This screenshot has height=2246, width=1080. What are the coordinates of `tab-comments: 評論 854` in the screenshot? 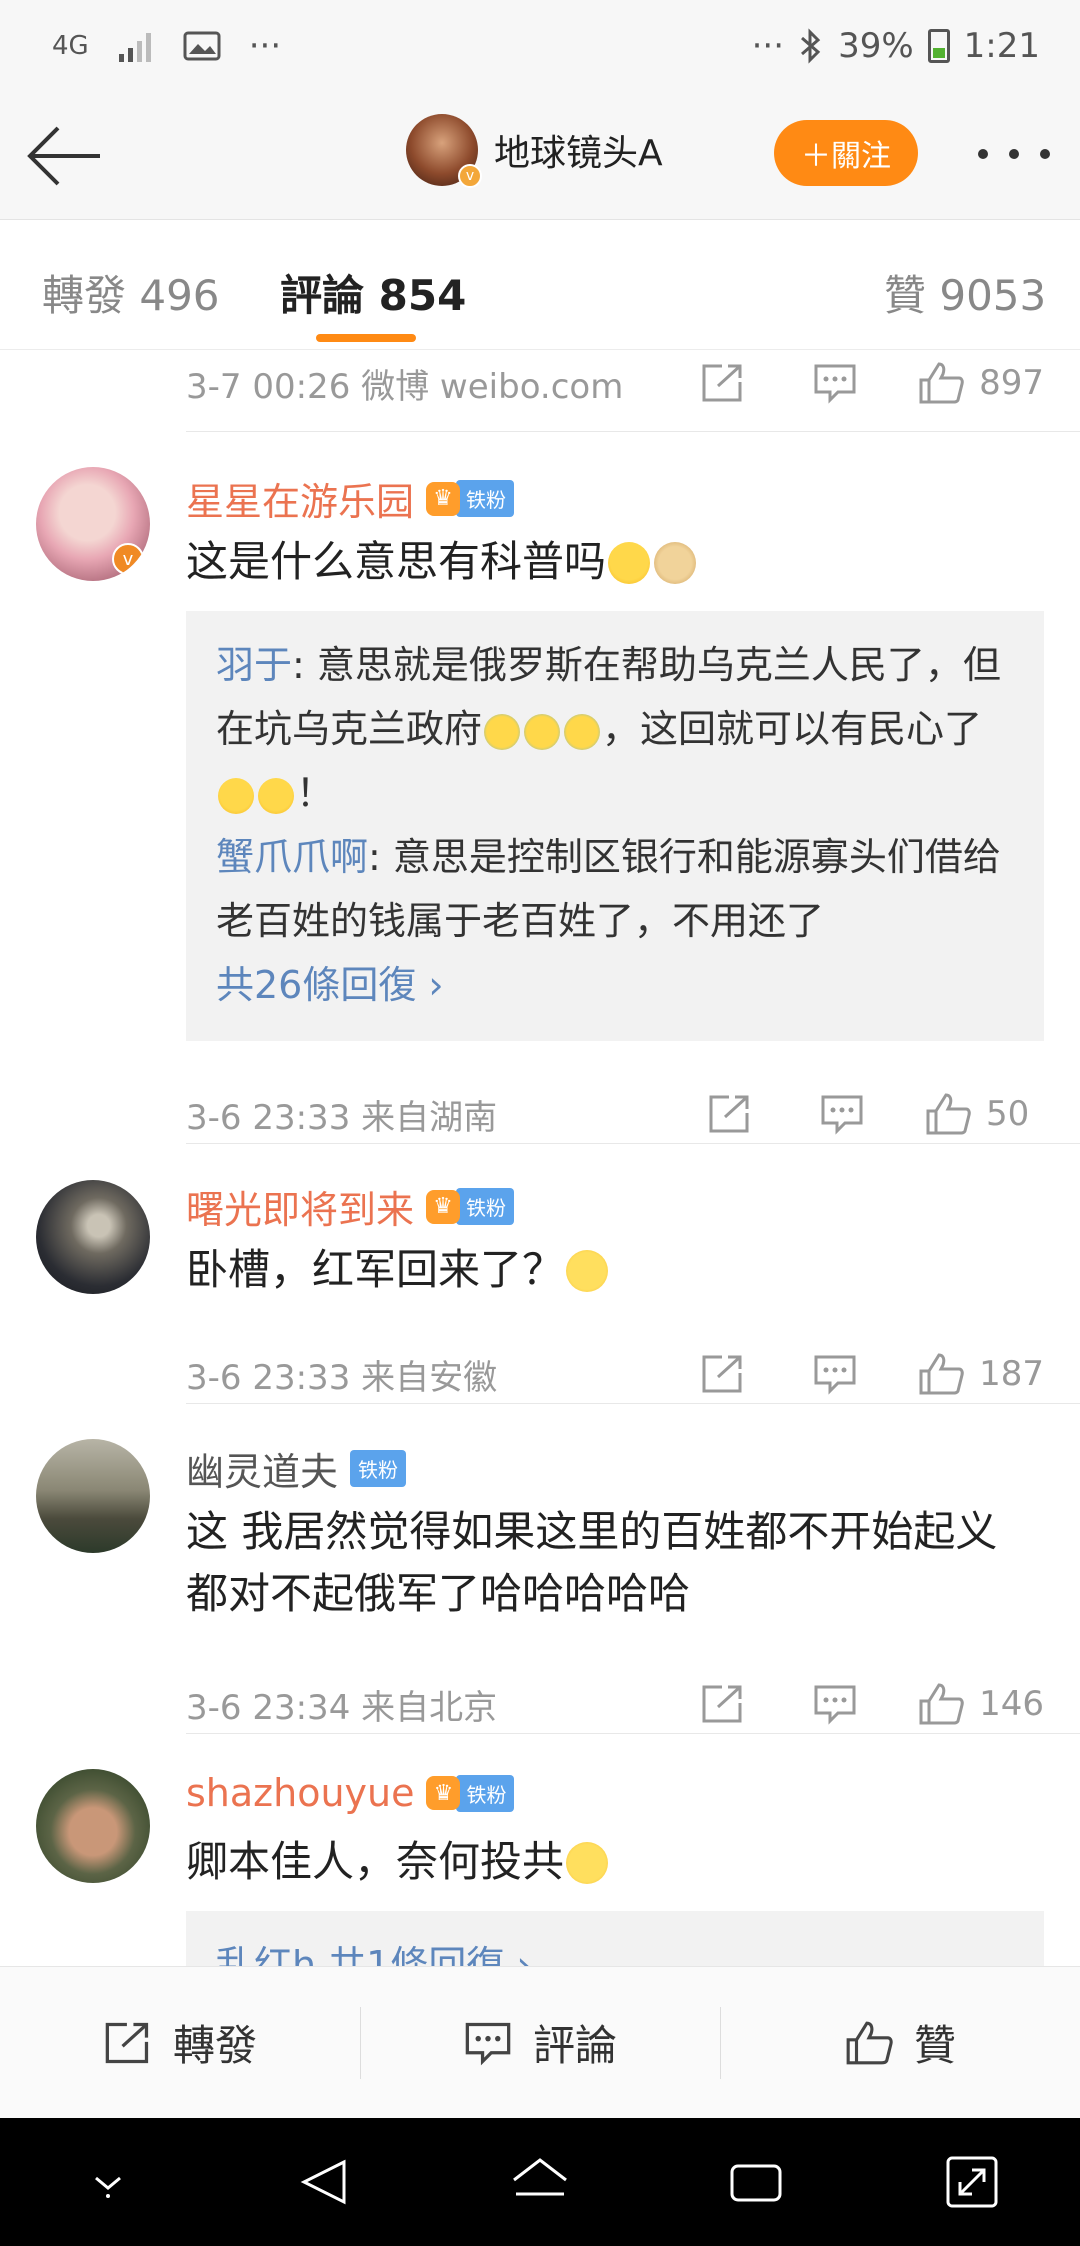 It's located at (373, 292).